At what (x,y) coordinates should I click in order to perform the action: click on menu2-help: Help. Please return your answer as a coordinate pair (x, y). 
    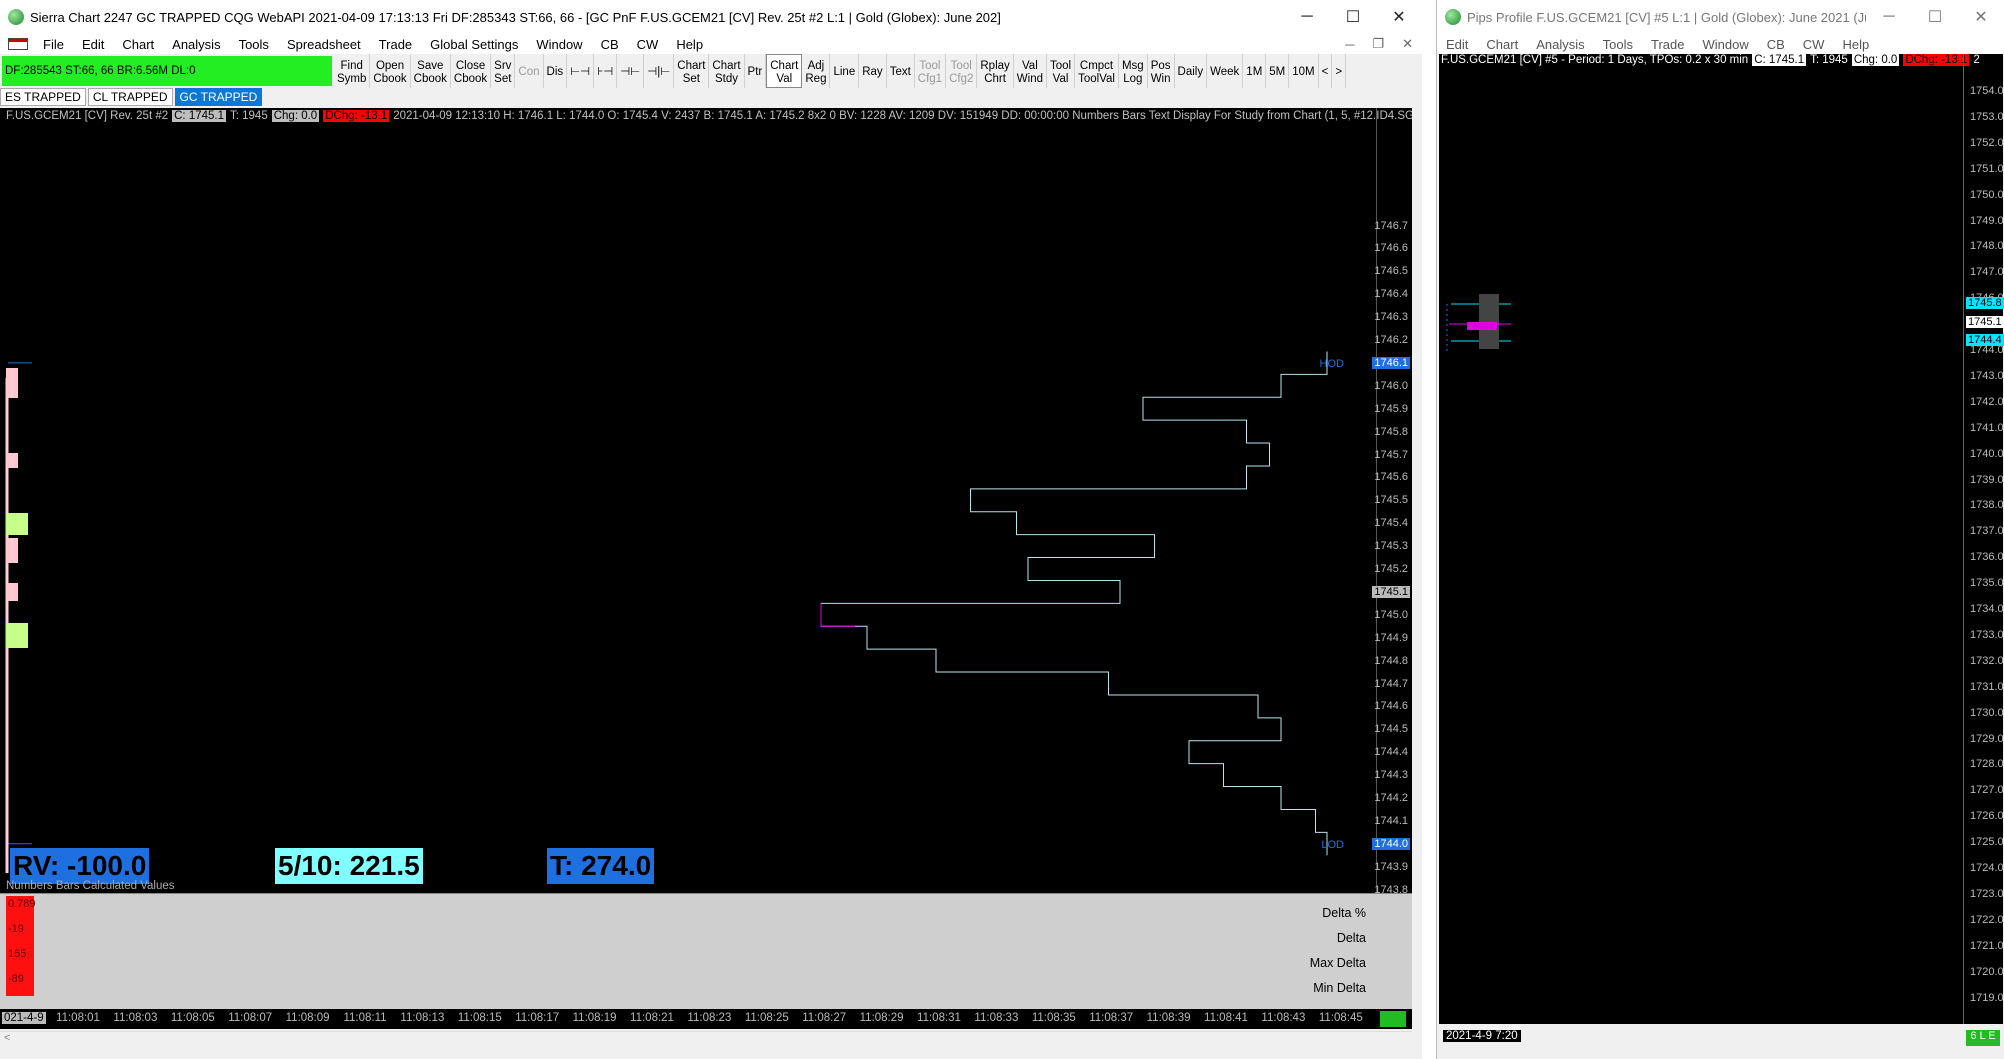
    Looking at the image, I should click on (1855, 44).